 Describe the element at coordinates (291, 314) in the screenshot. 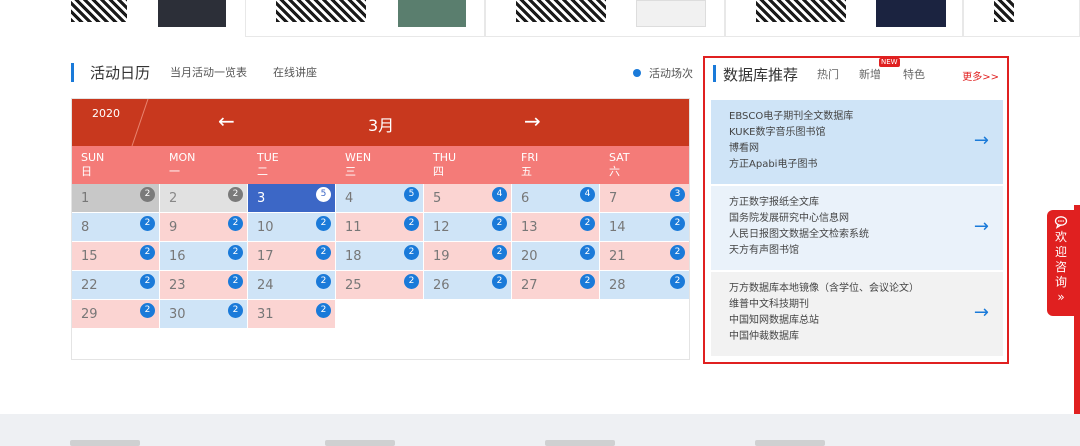

I see `calendar-day: 31 2` at that location.